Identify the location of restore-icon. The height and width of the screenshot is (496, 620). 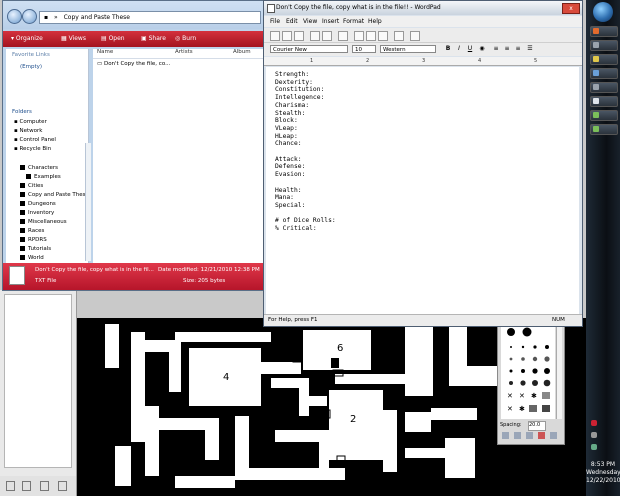
(26, 486).